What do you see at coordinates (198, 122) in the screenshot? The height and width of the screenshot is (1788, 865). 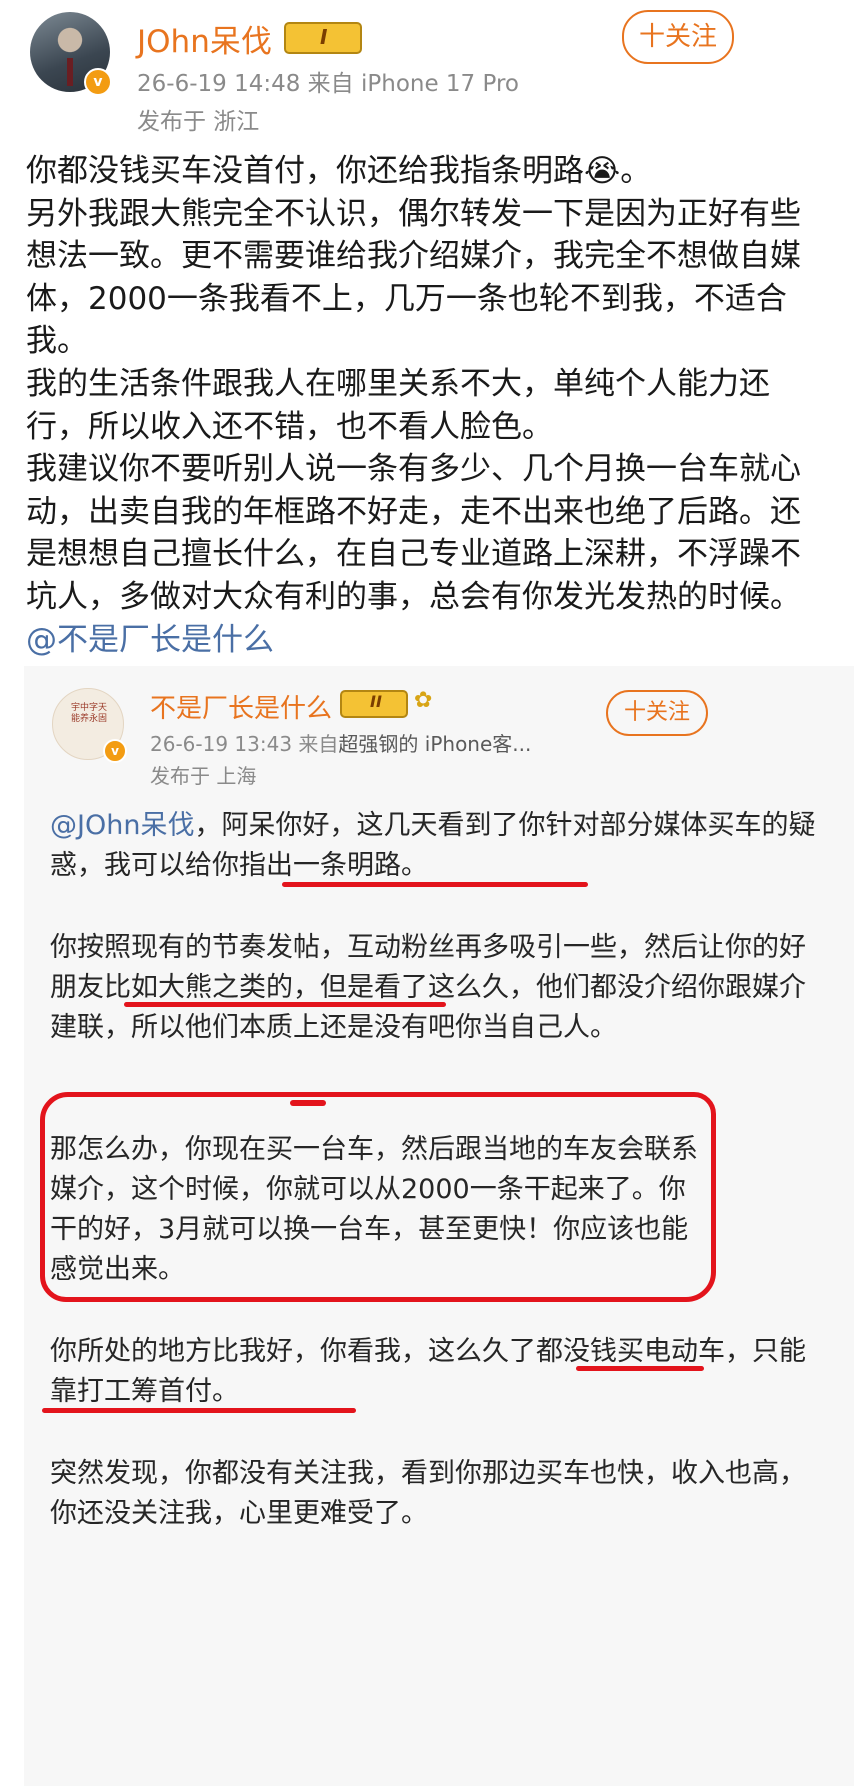 I see `post-location: 发布于 浙江` at bounding box center [198, 122].